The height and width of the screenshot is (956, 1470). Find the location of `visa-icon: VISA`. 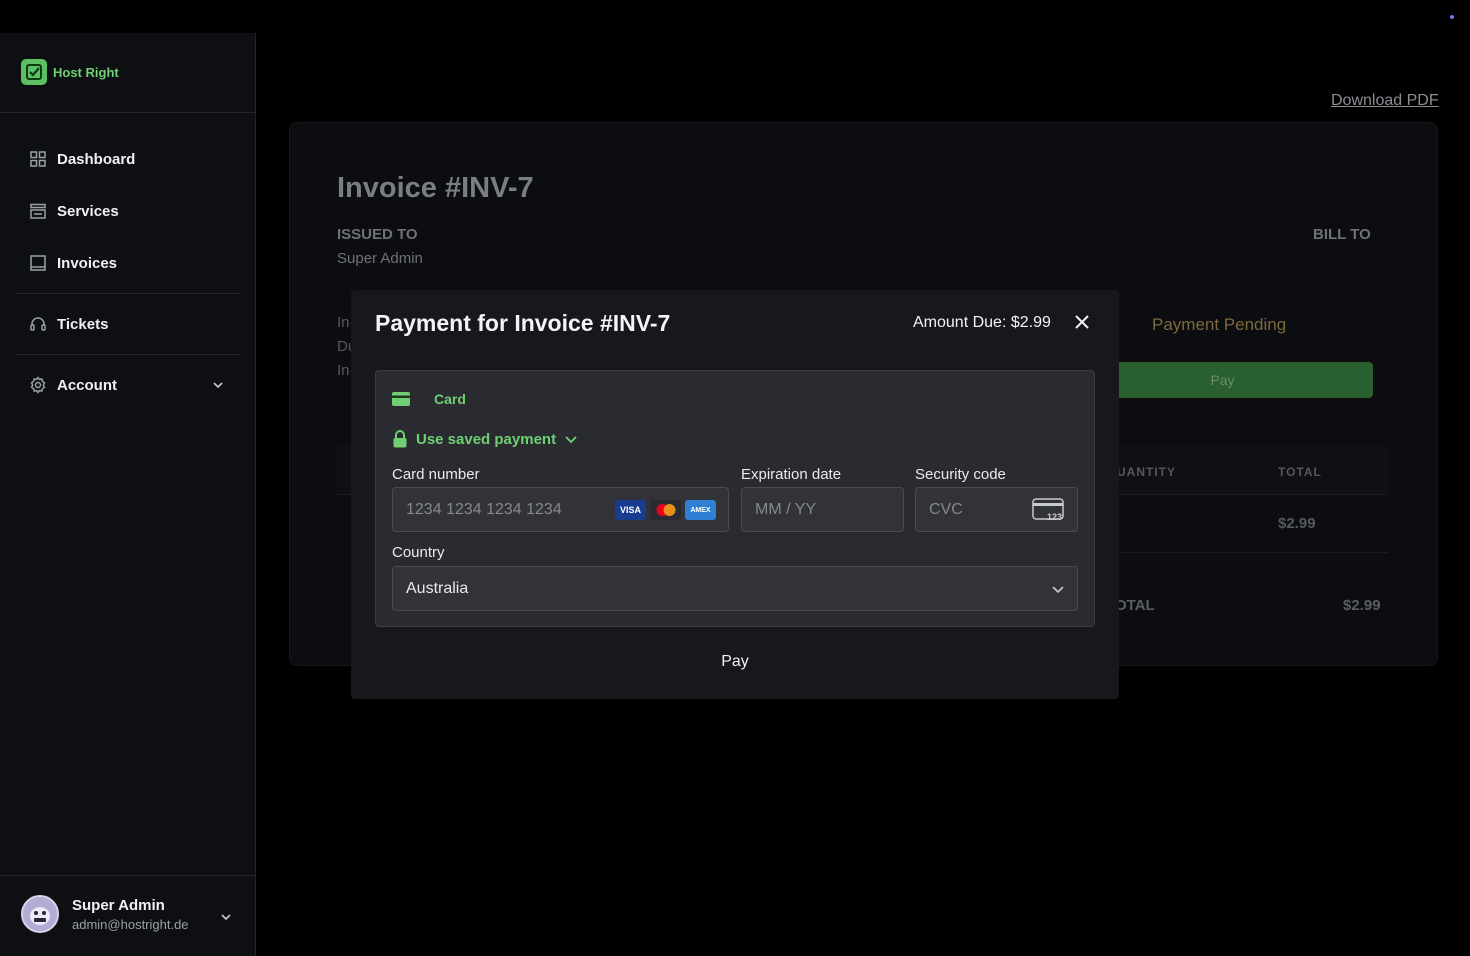

visa-icon: VISA is located at coordinates (630, 510).